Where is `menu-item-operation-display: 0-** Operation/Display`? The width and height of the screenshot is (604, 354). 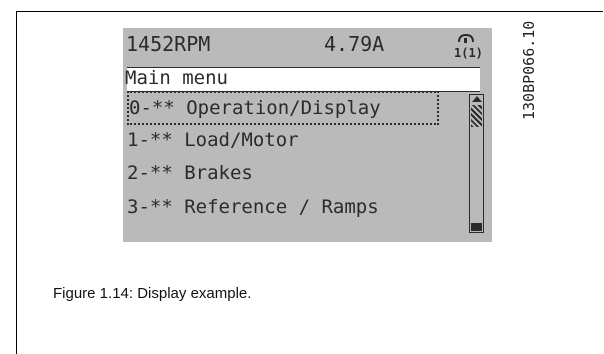
menu-item-operation-display: 0-** Operation/Display is located at coordinates (283, 108).